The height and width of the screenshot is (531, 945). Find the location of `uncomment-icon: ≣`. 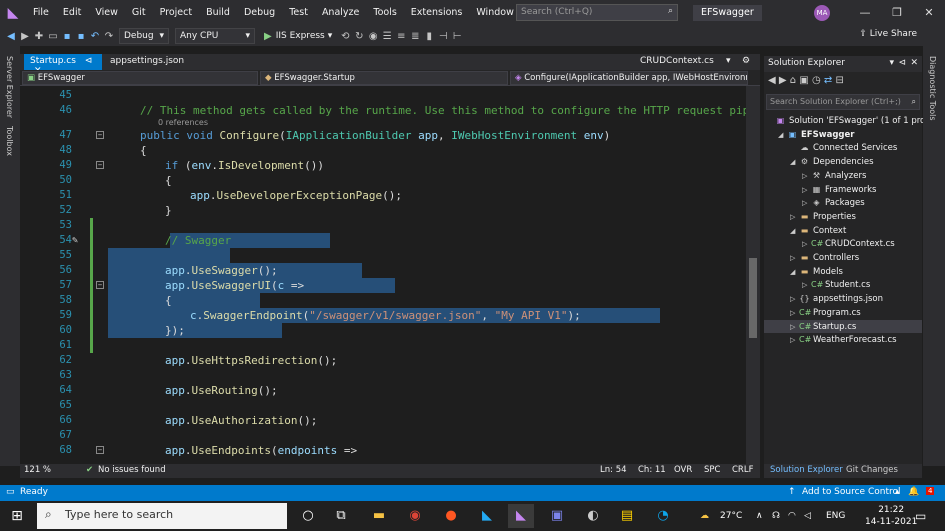

uncomment-icon: ≣ is located at coordinates (415, 36).